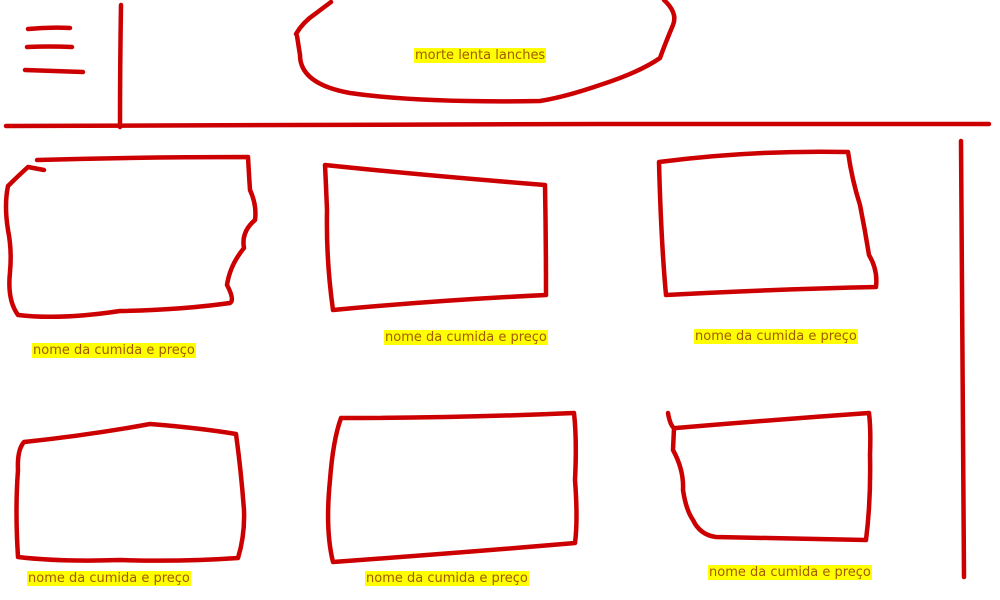 The image size is (1000, 600). What do you see at coordinates (497, 125) in the screenshot?
I see `header-bottom-divider` at bounding box center [497, 125].